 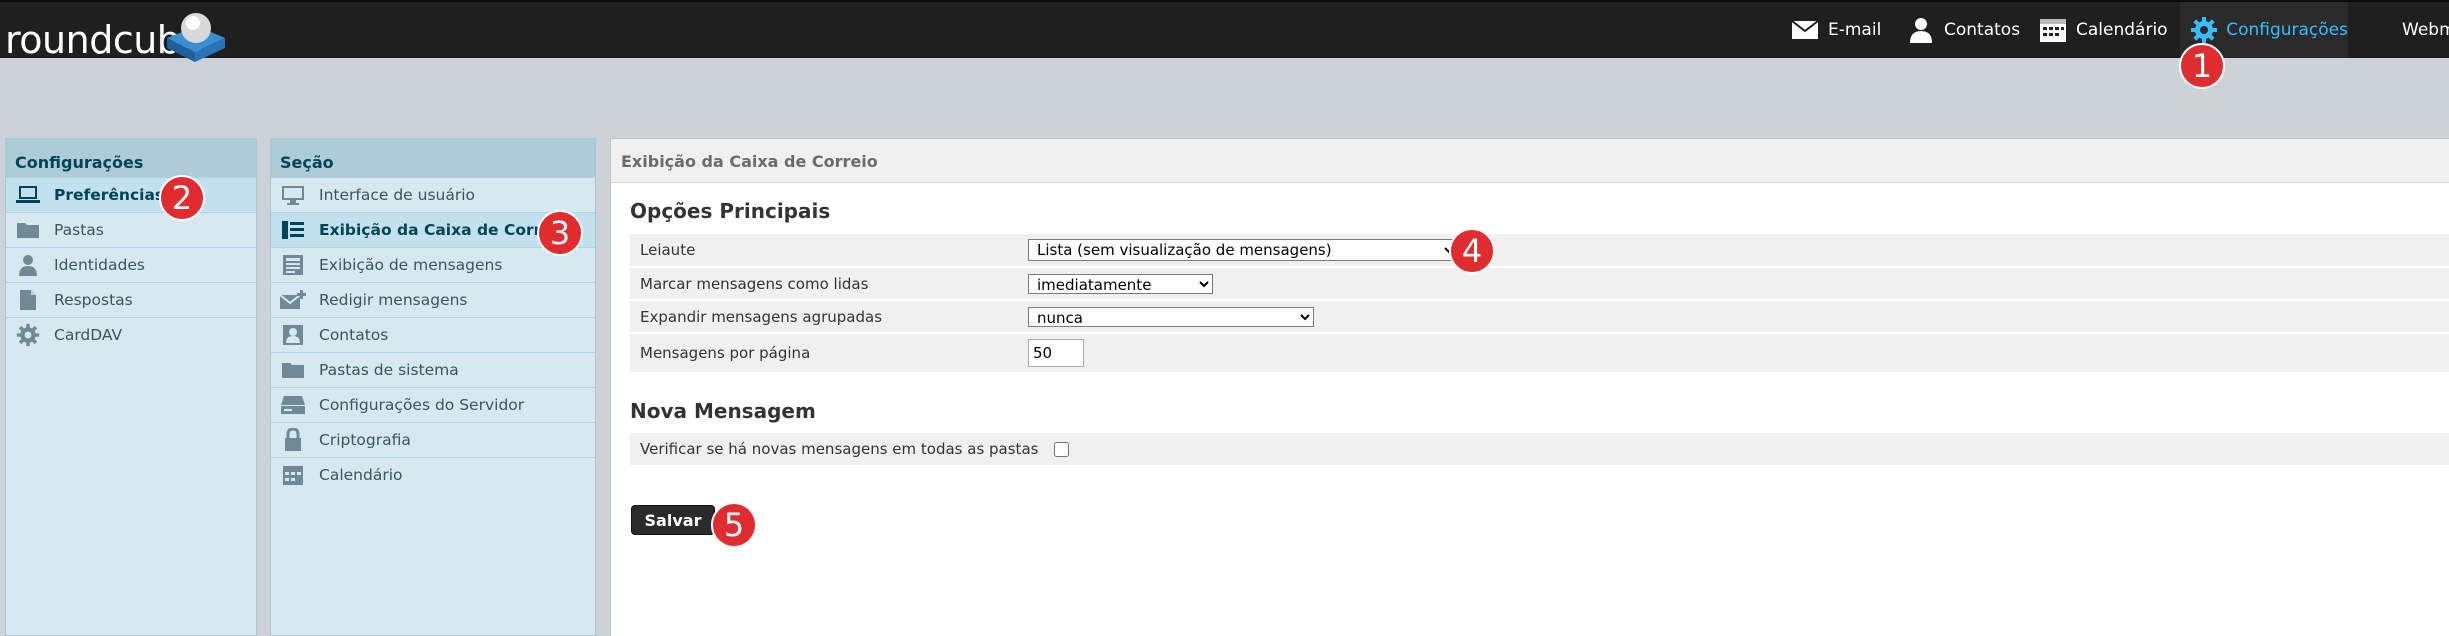 I want to click on layout-select: Lista (sem visualização de mensagens), so click(x=1243, y=250).